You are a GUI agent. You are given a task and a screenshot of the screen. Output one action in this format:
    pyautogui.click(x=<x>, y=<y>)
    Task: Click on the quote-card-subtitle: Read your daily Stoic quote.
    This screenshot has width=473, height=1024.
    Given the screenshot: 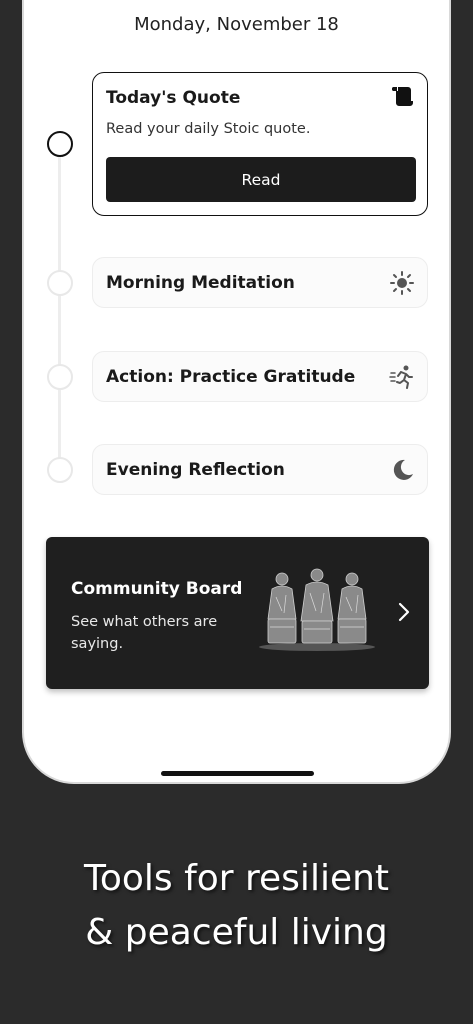 What is the action you would take?
    pyautogui.click(x=208, y=129)
    